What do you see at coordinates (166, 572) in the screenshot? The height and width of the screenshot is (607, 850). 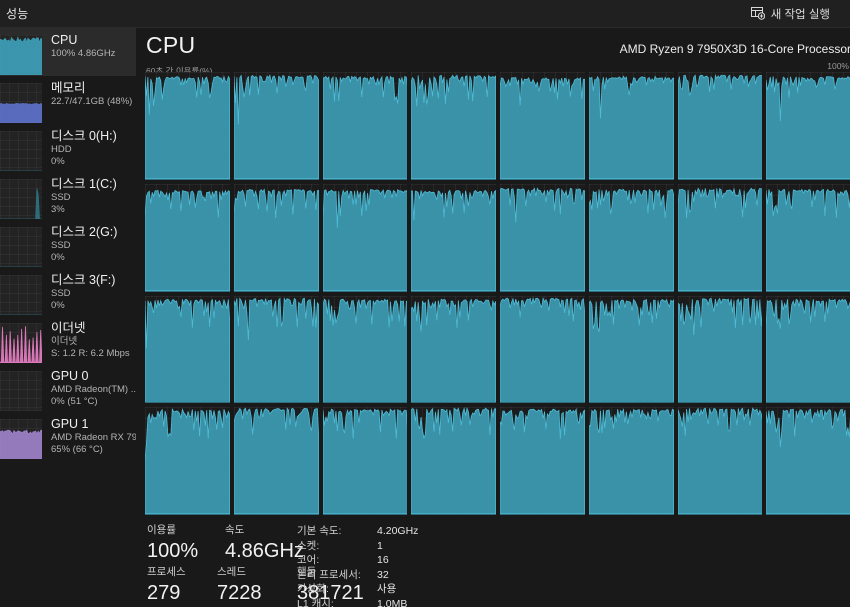 I see `stat-label: 프로세스` at bounding box center [166, 572].